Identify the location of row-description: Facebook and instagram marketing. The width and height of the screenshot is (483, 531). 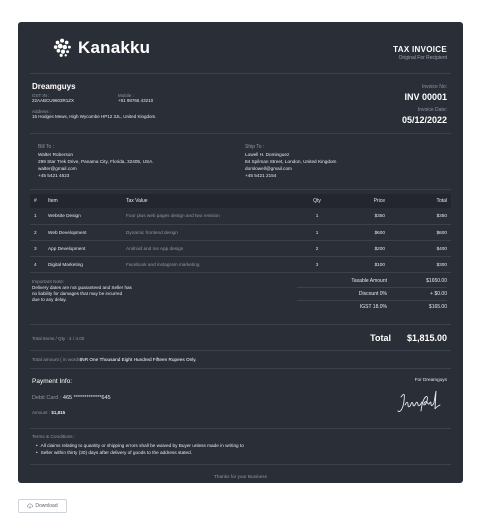
(209, 264).